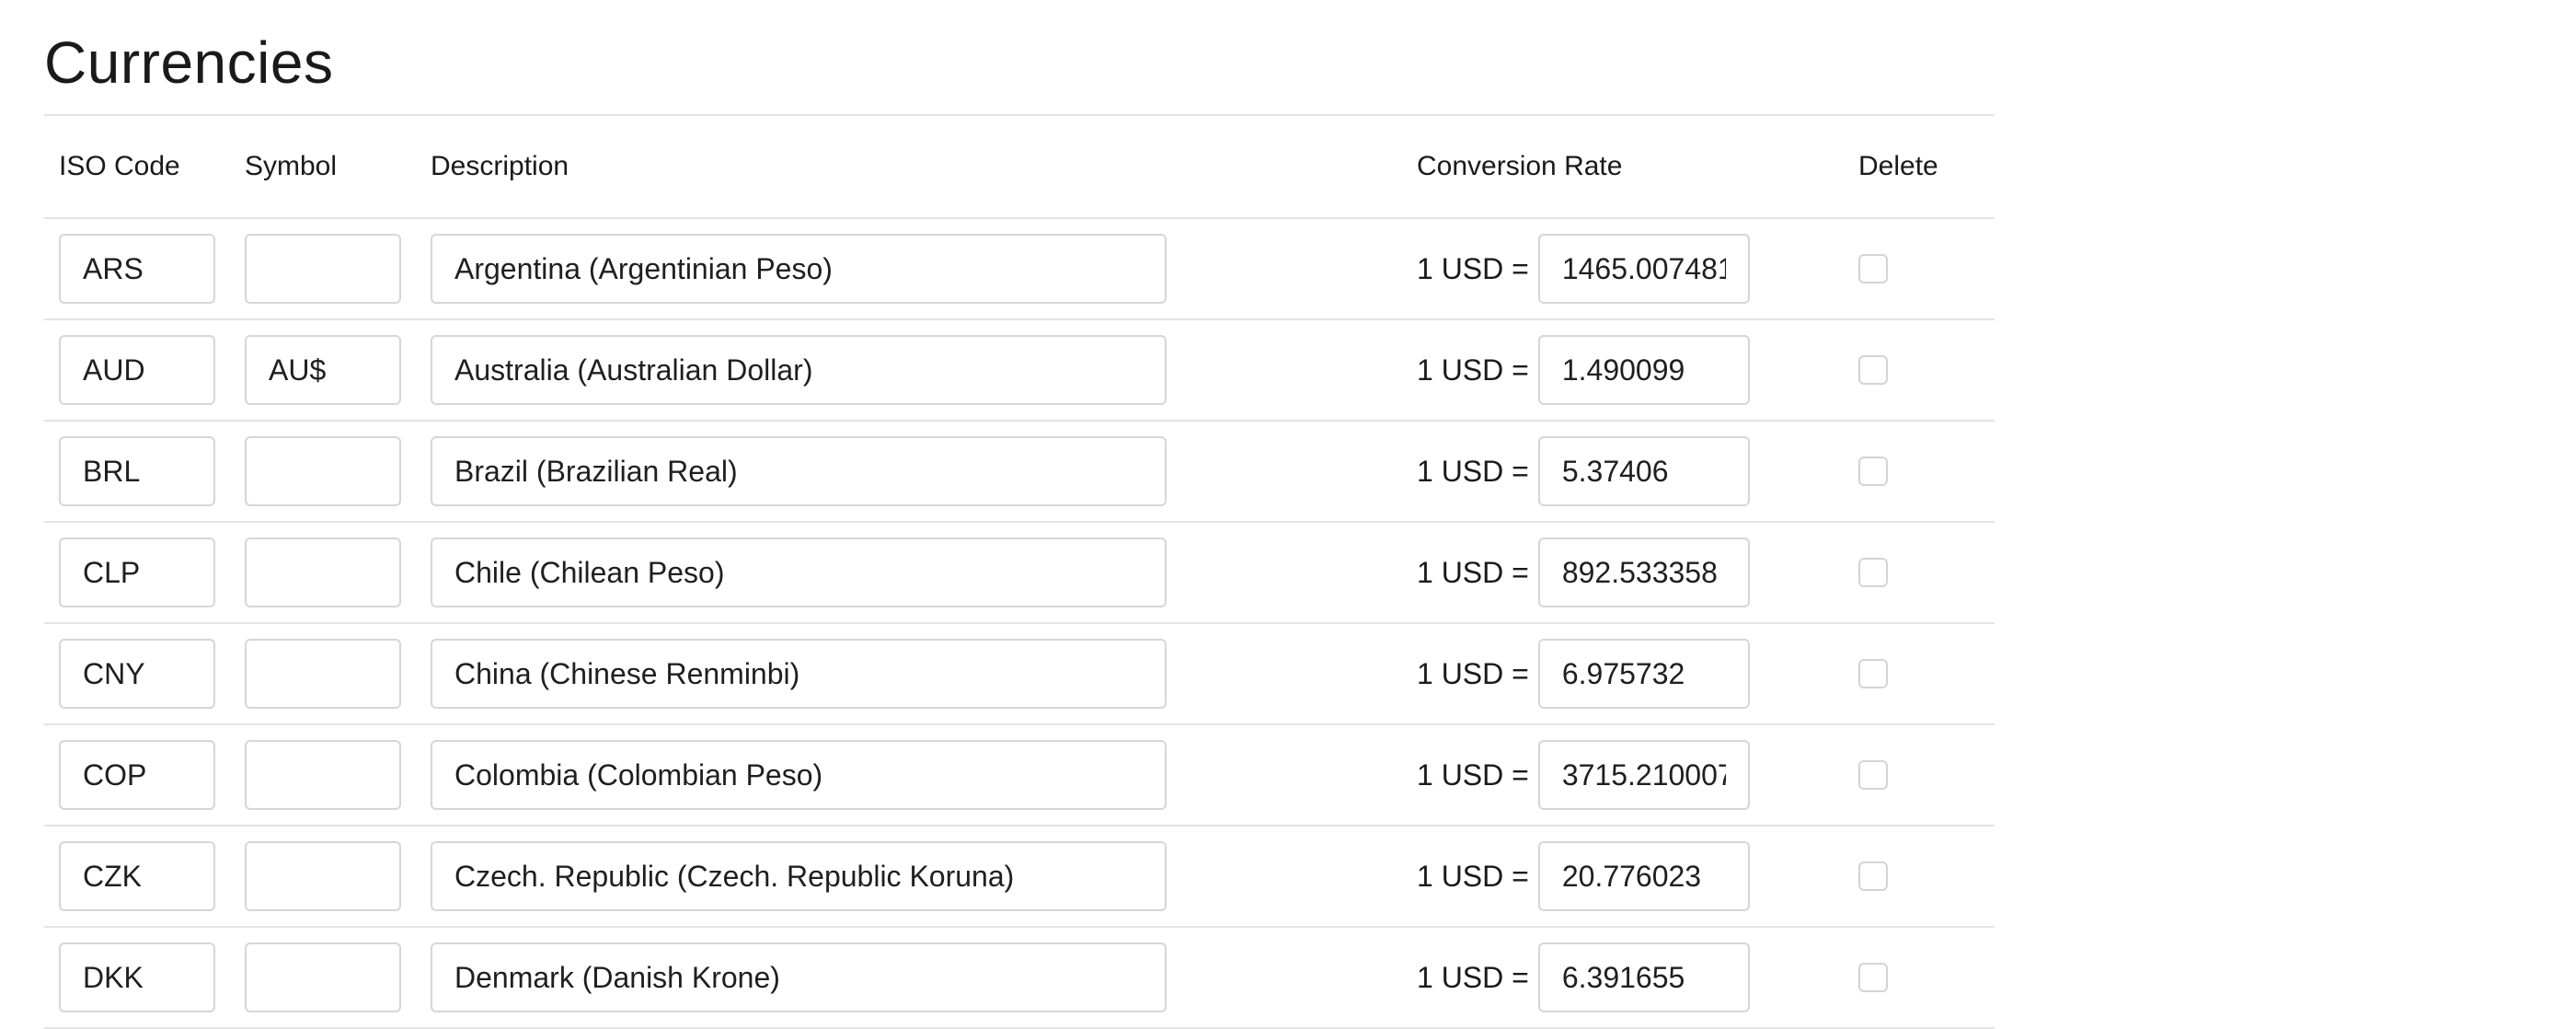  I want to click on column-header-description: Description, so click(909, 167).